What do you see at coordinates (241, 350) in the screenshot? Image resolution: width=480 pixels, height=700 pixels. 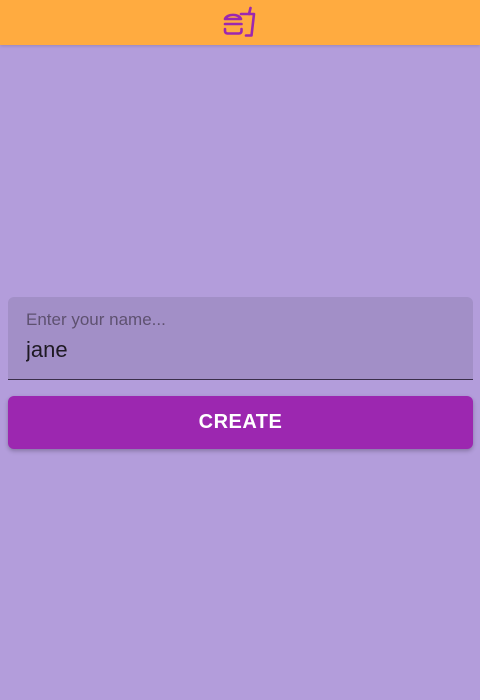 I see `name-input` at bounding box center [241, 350].